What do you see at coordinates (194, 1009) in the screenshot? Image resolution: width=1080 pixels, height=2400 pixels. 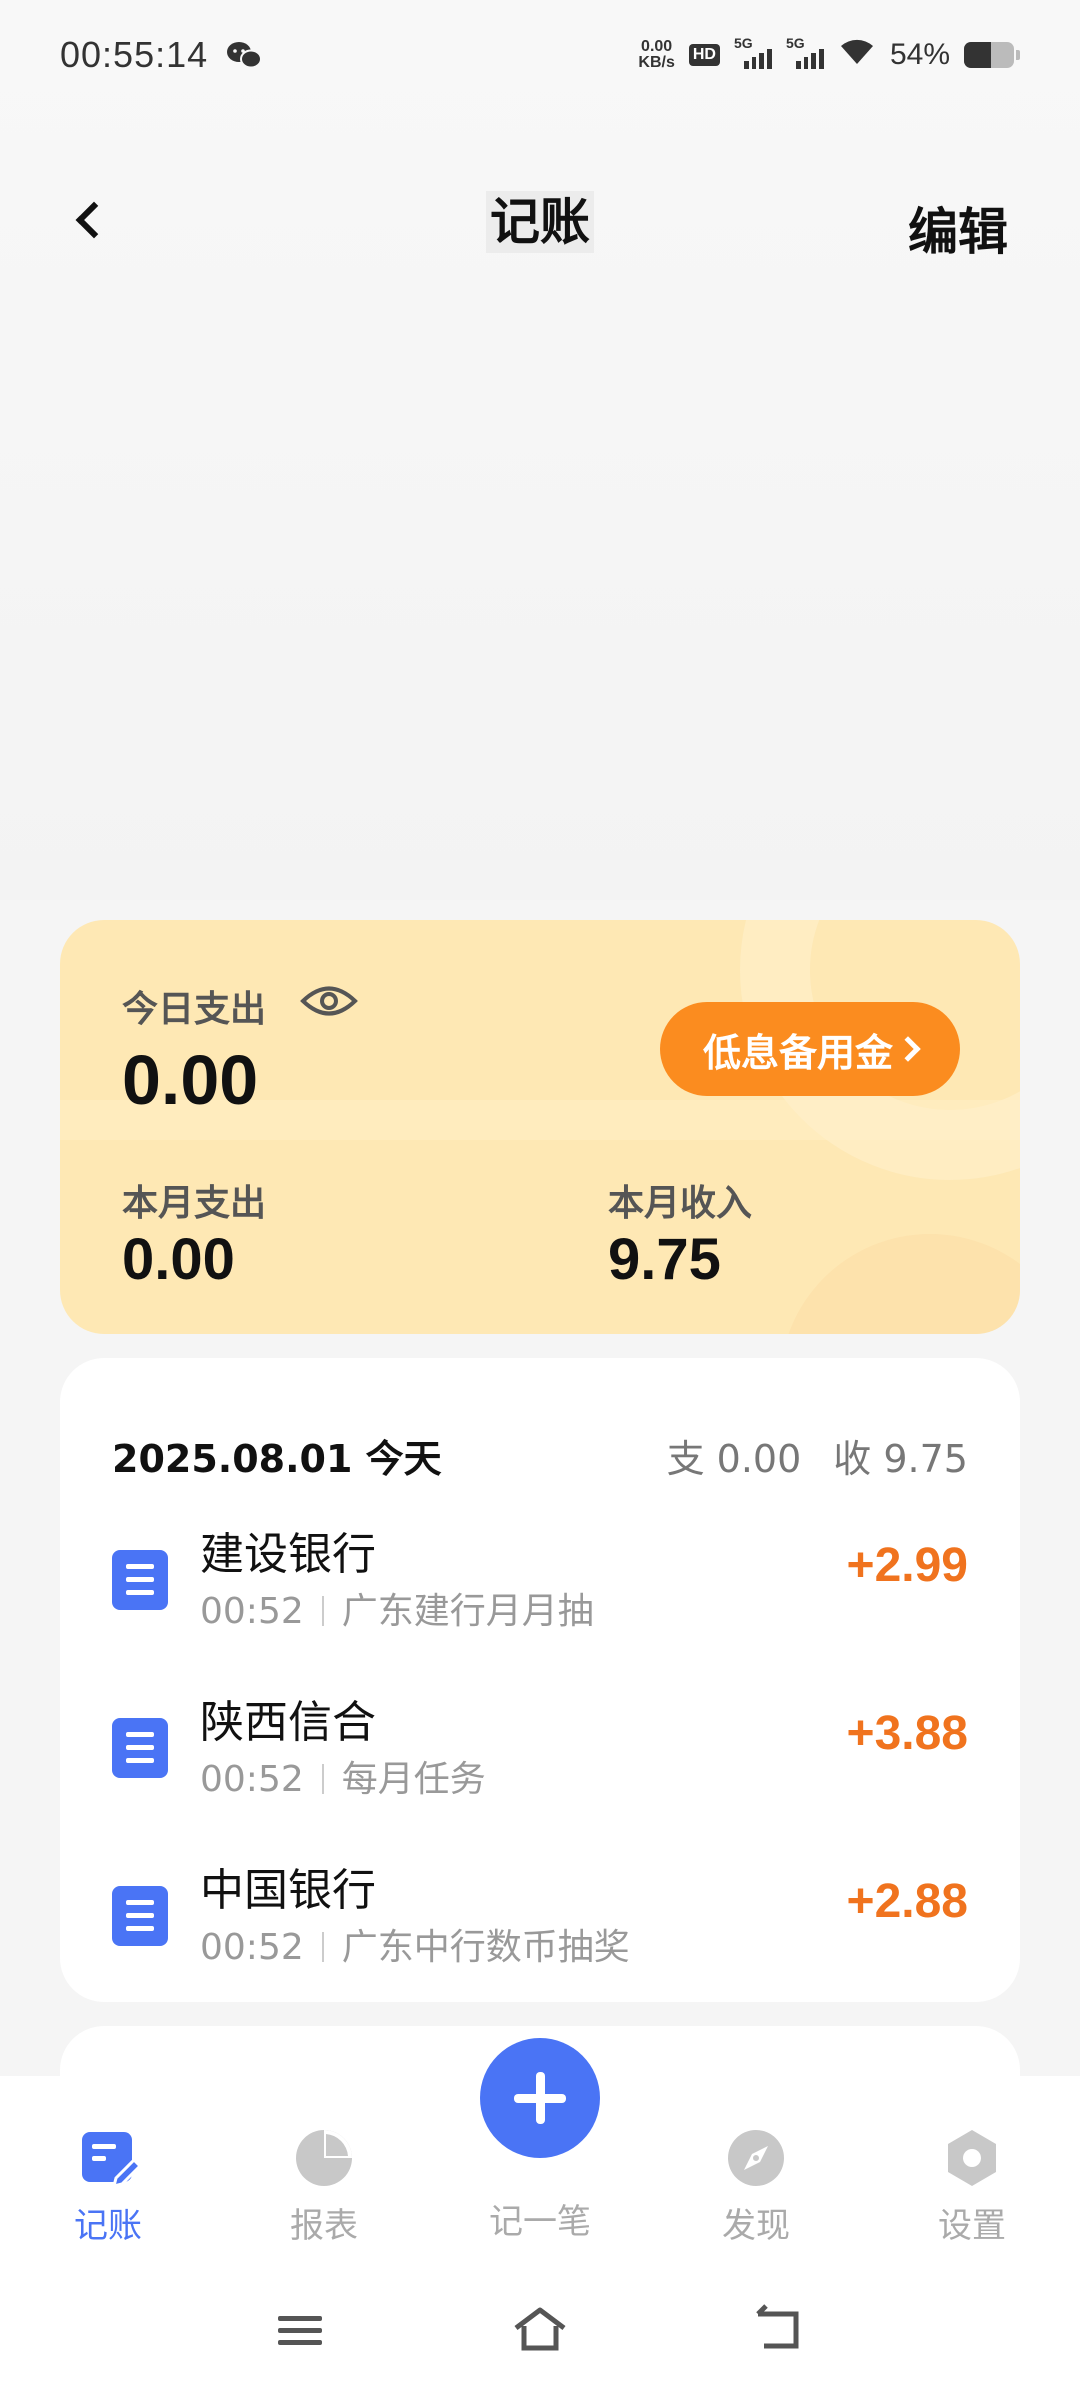 I see `today-expense-label: 今日支出` at bounding box center [194, 1009].